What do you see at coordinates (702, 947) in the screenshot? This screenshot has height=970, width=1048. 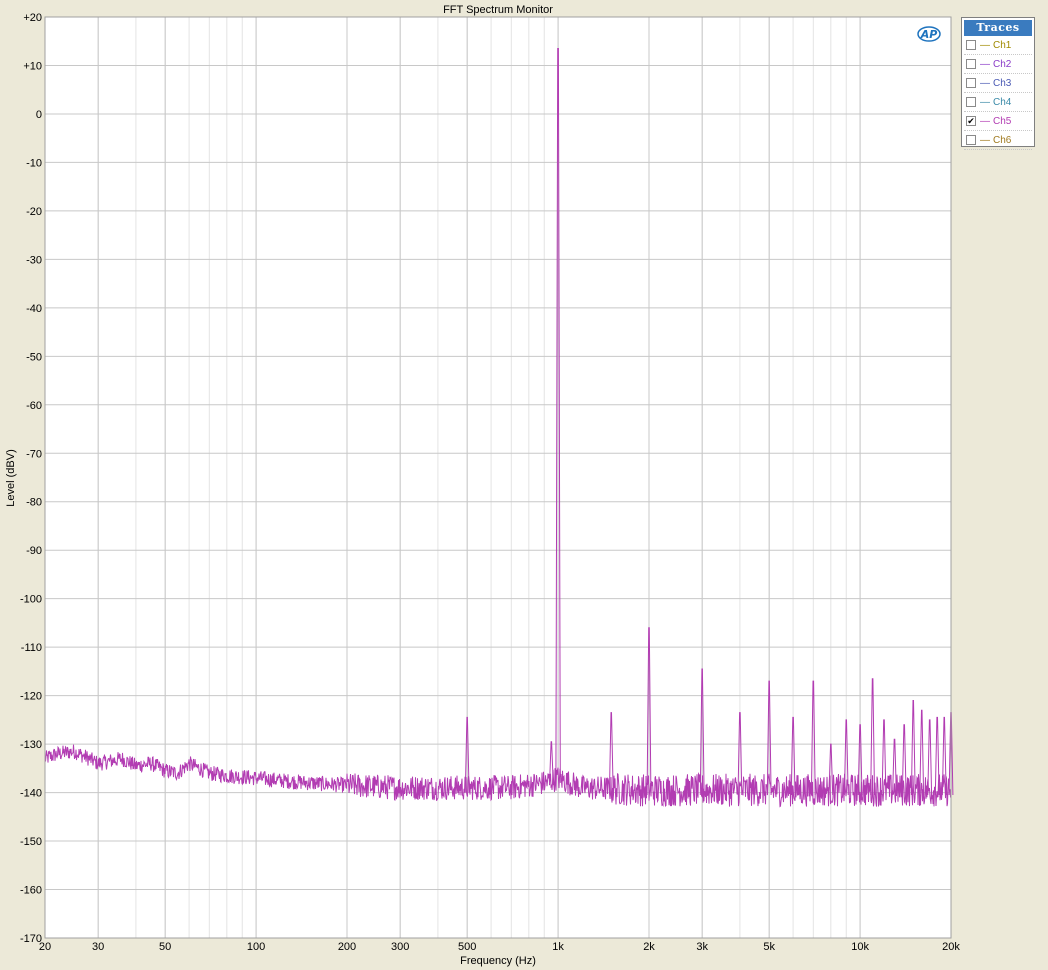 I see `x-tick-label: 3k` at bounding box center [702, 947].